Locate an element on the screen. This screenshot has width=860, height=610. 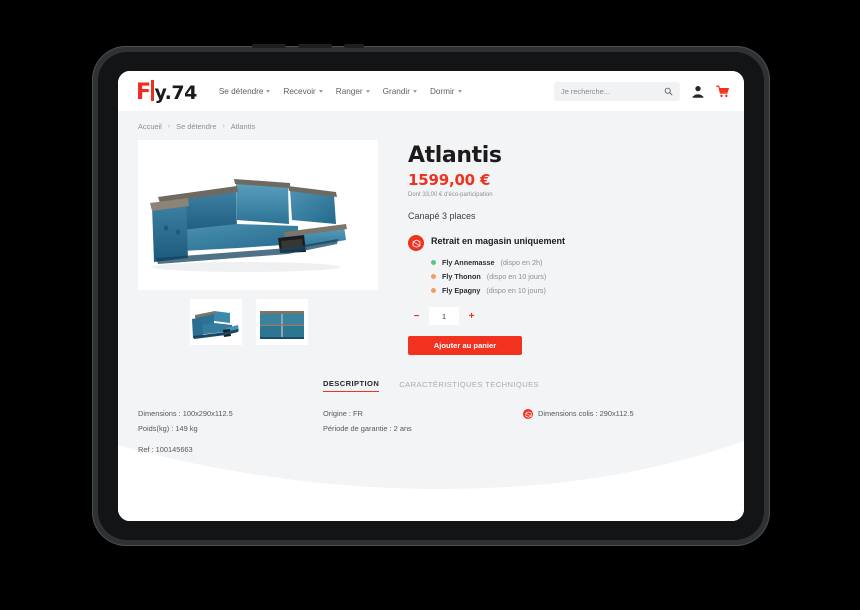
store-availability: (dispo en 2h) is located at coordinates (521, 263).